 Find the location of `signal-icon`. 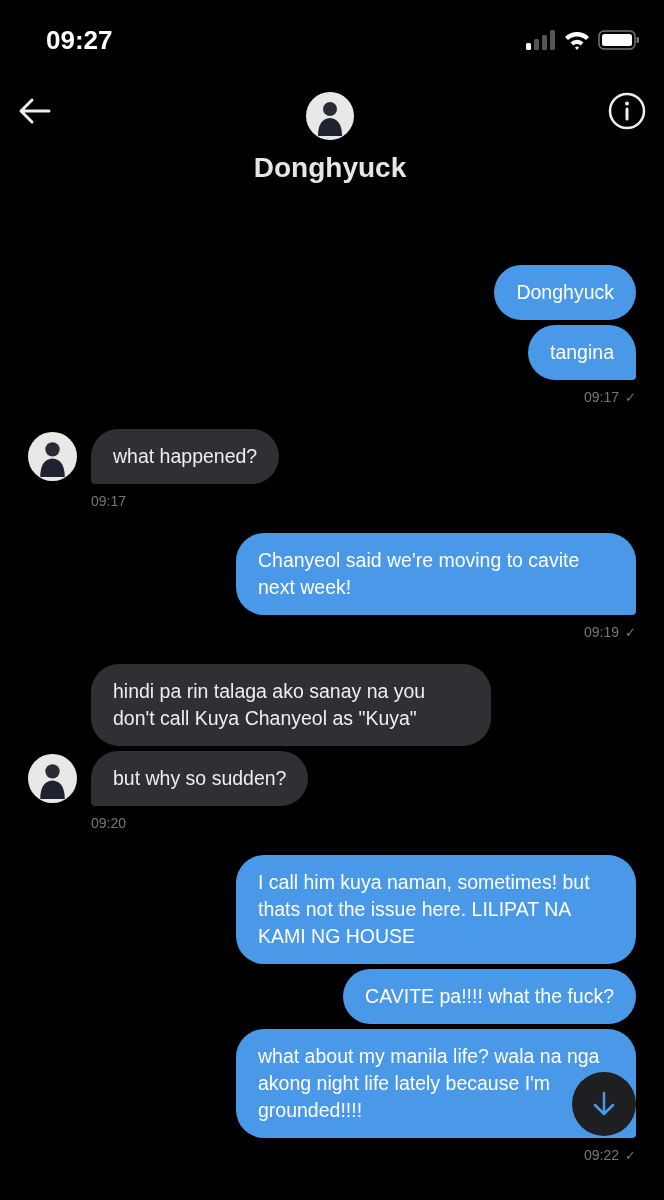

signal-icon is located at coordinates (541, 40).